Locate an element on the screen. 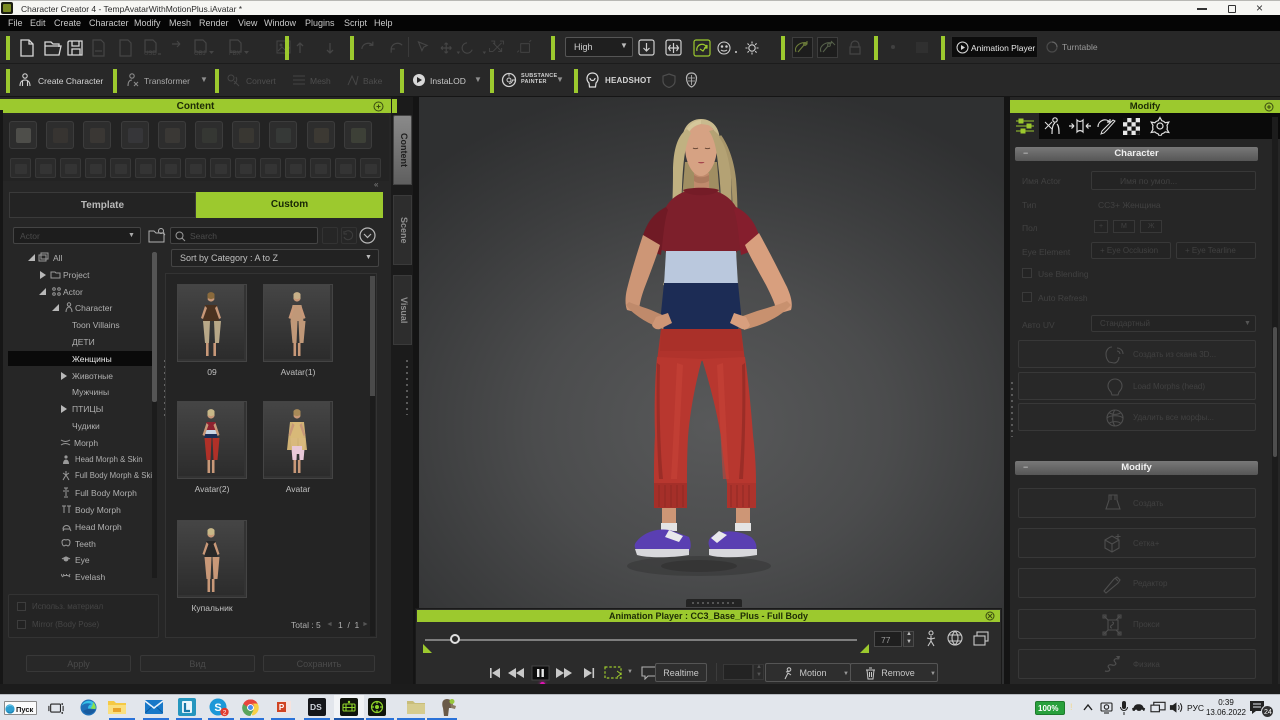 This screenshot has width=1280, height=720. svg-text: USD is located at coordinates (150, 54).